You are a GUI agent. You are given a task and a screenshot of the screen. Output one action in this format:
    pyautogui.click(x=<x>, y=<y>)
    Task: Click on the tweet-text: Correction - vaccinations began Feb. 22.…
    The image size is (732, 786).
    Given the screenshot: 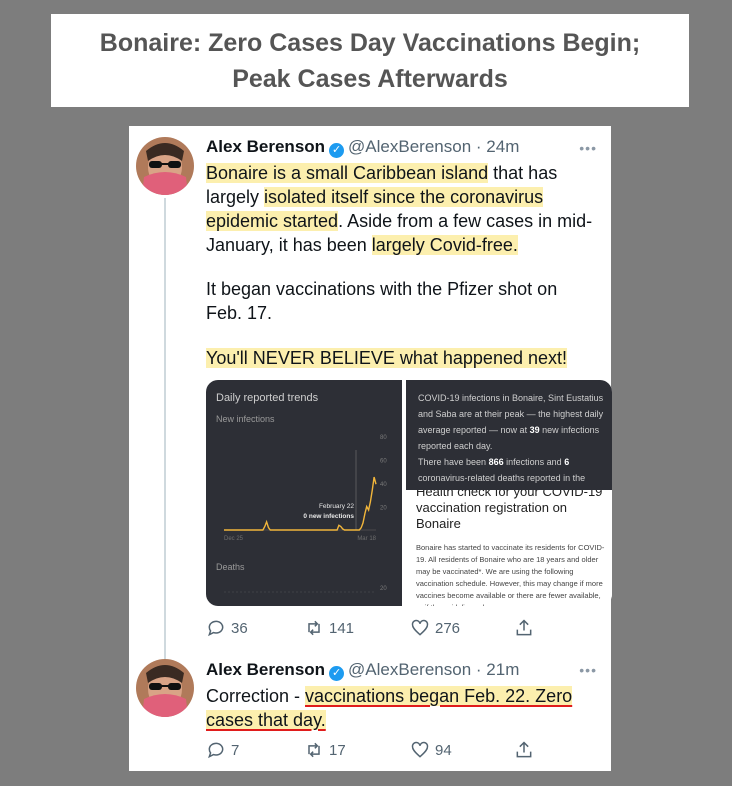 What is the action you would take?
    pyautogui.click(x=402, y=708)
    